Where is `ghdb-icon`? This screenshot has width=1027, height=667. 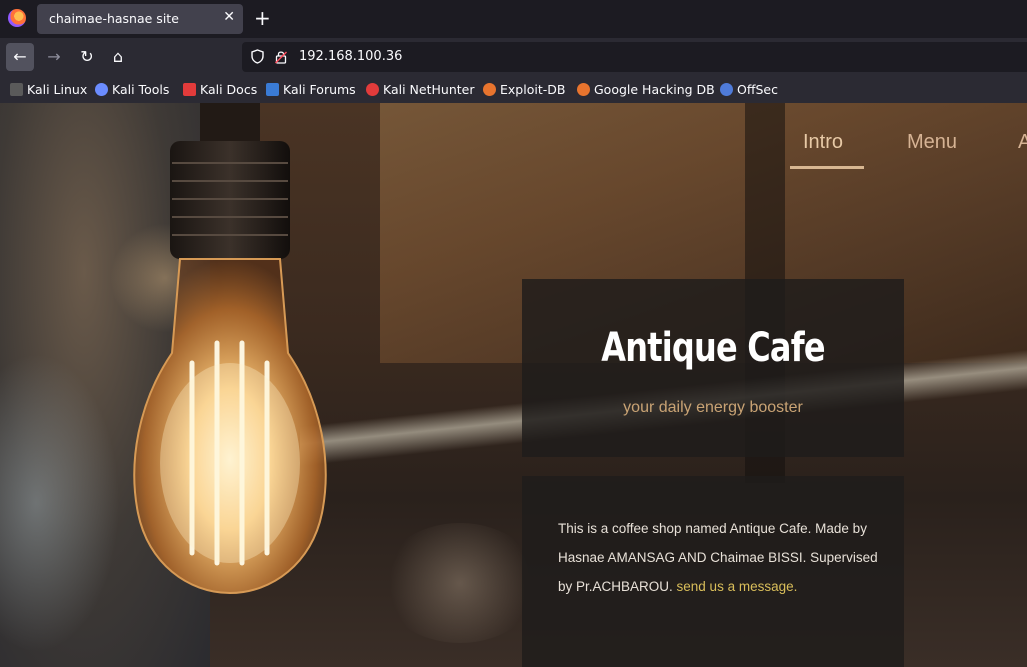
ghdb-icon is located at coordinates (583, 89).